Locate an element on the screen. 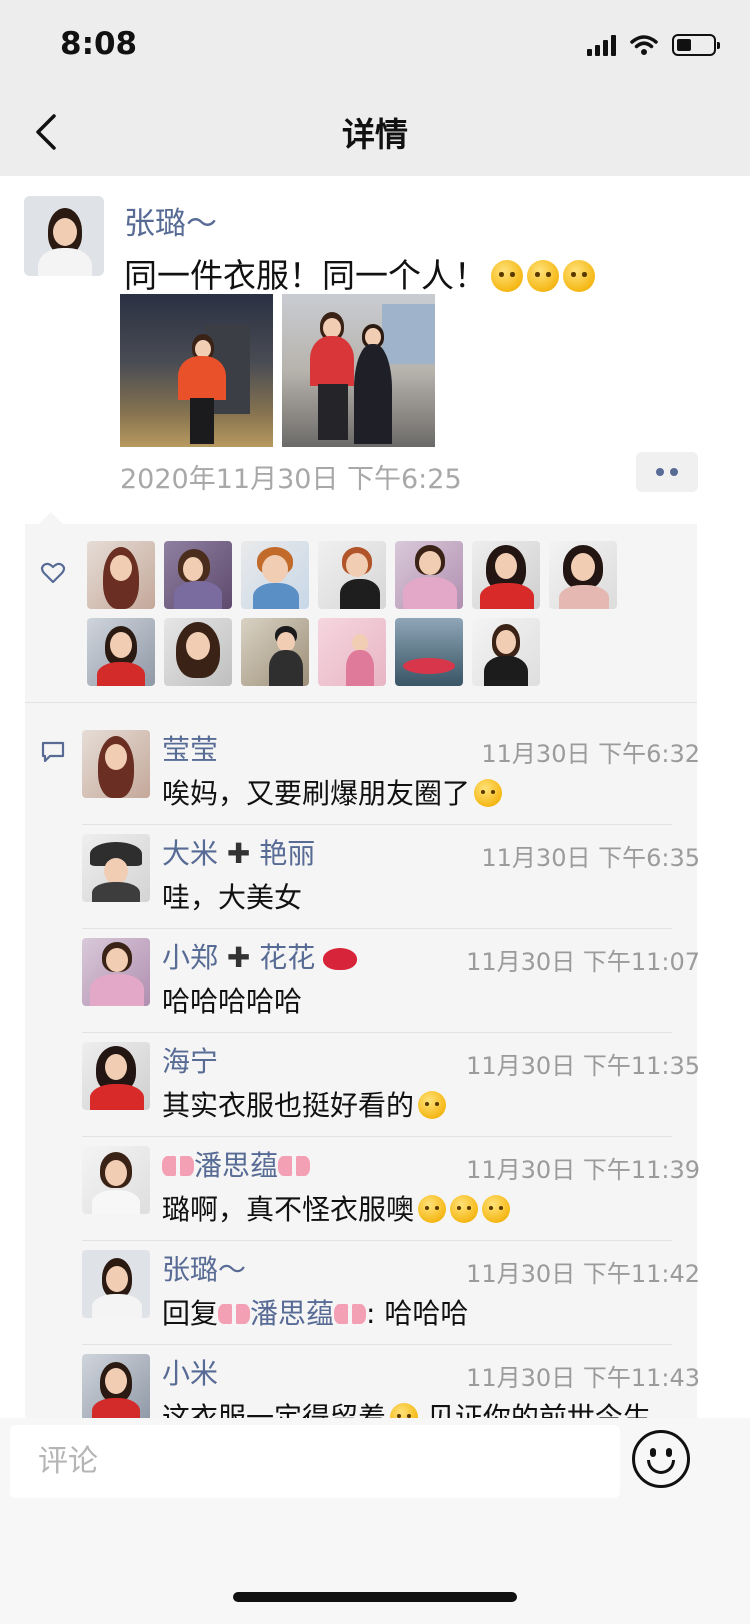  comment-author-part: 艳丽 is located at coordinates (287, 853).